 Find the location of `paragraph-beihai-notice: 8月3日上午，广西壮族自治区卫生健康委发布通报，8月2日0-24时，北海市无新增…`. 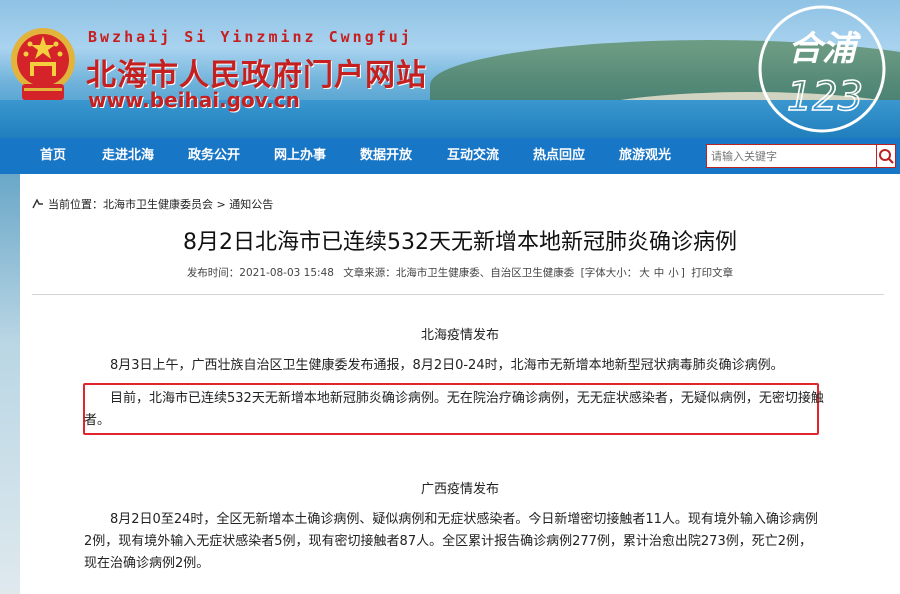

paragraph-beihai-notice: 8月3日上午，广西壮族自治区卫生健康委发布通报，8月2日0-24时，北海市无新增… is located at coordinates (447, 365).